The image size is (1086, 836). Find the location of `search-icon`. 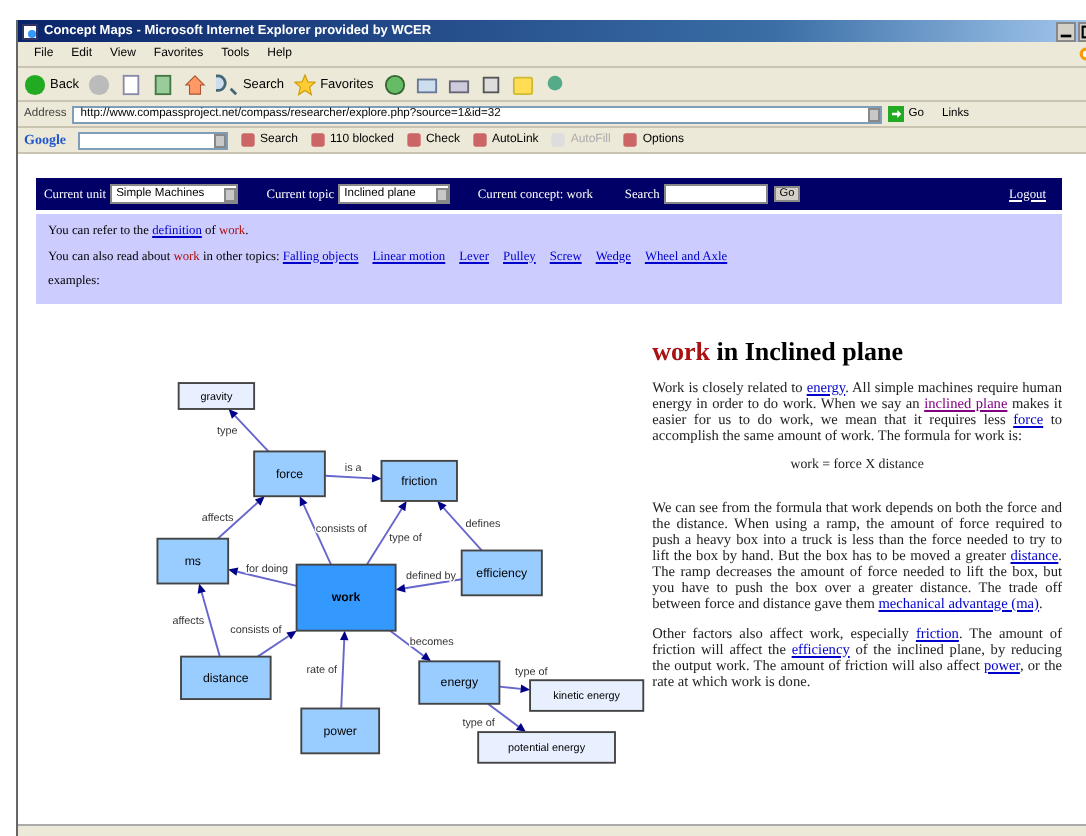

search-icon is located at coordinates (227, 84).